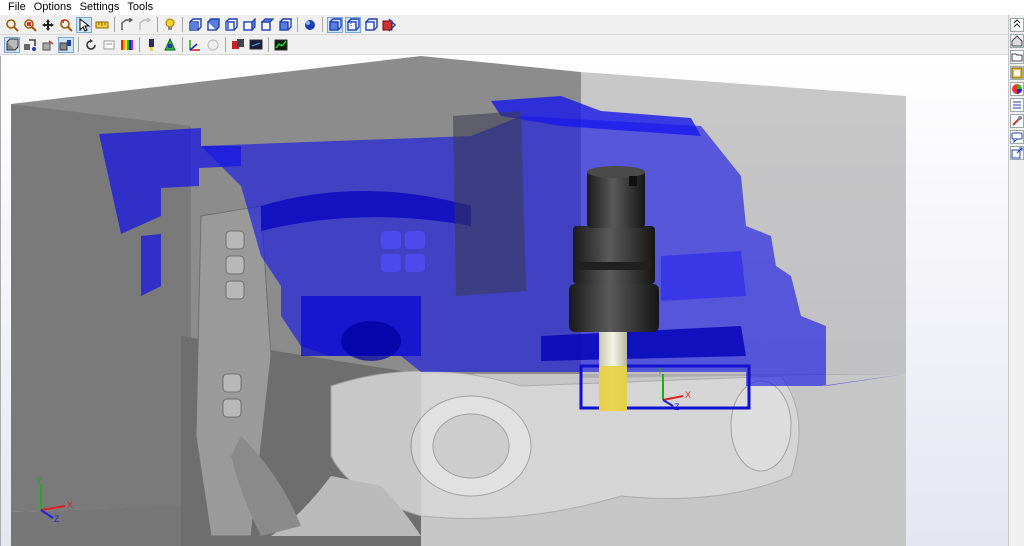 The height and width of the screenshot is (546, 1024). I want to click on history-icon, so click(109, 45).